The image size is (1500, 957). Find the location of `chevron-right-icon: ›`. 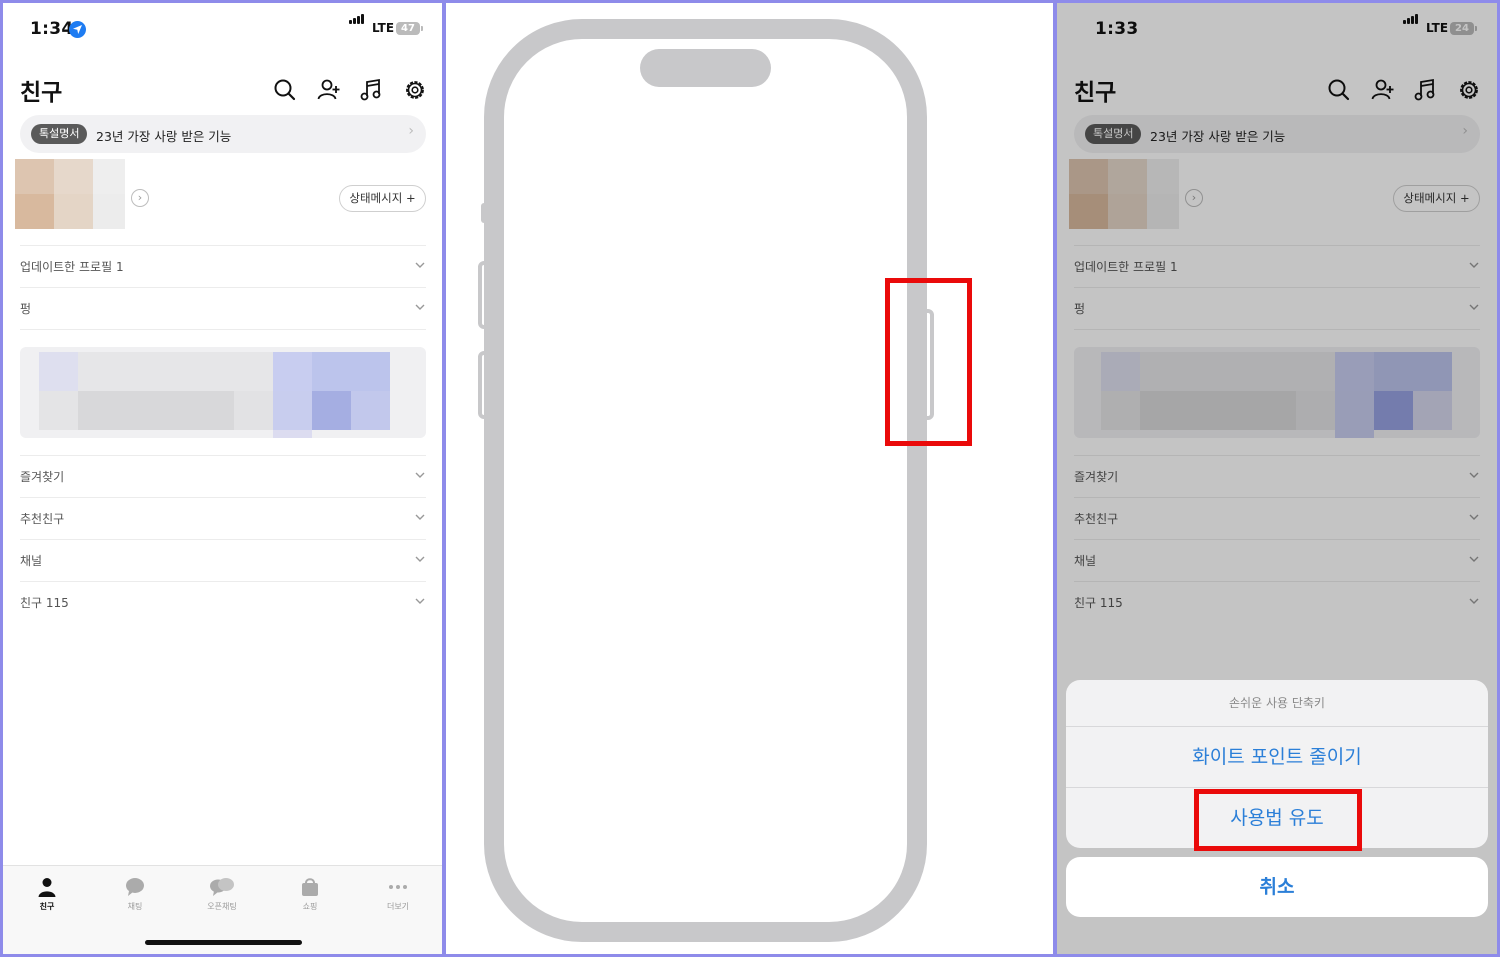

chevron-right-icon: › is located at coordinates (411, 131).